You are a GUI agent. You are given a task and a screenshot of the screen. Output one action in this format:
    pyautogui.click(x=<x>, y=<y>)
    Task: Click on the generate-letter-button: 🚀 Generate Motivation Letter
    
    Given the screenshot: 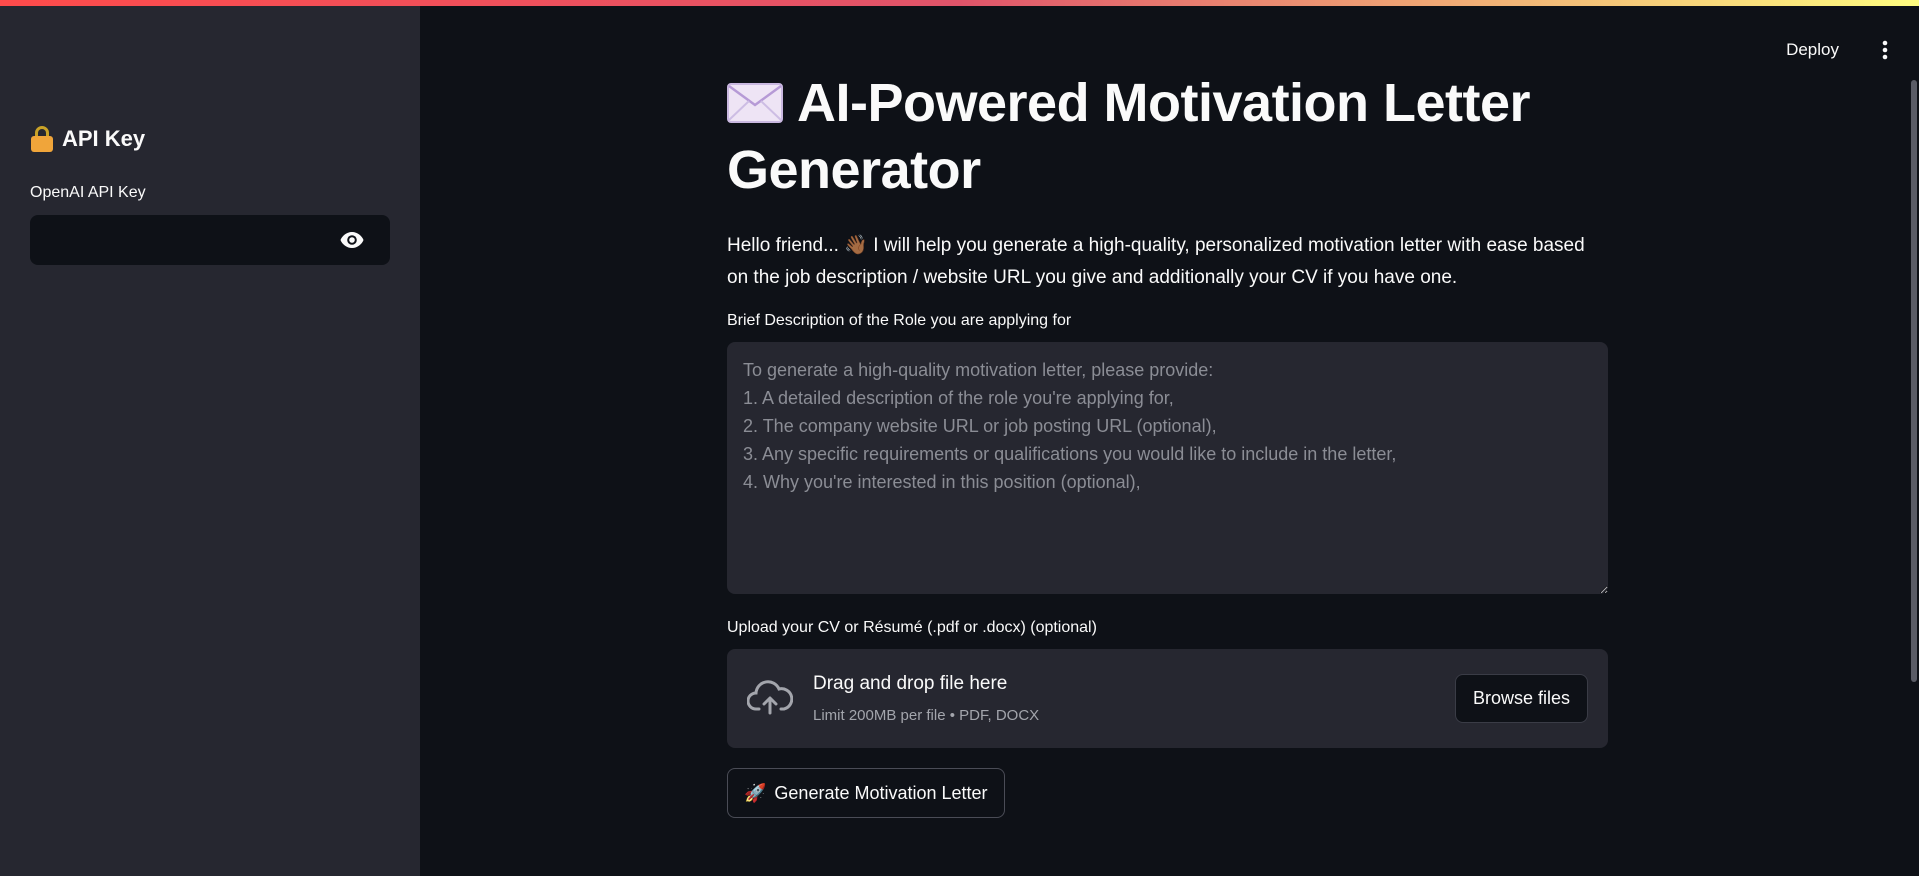 What is the action you would take?
    pyautogui.click(x=866, y=793)
    